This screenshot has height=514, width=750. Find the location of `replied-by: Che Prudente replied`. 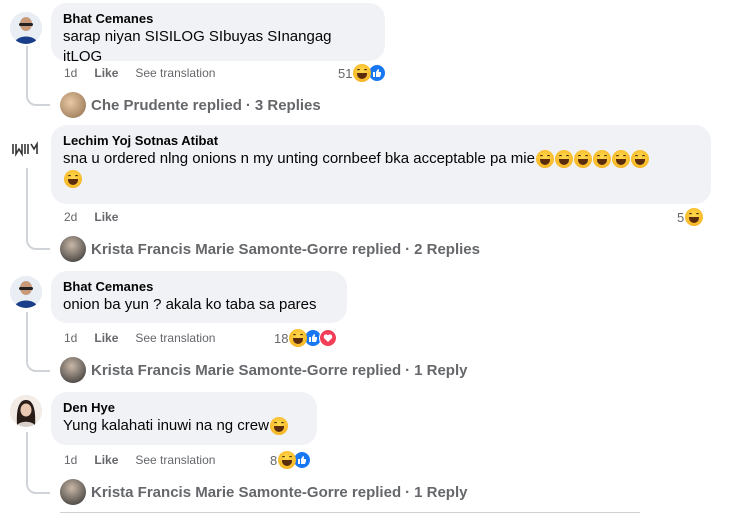

replied-by: Che Prudente replied is located at coordinates (166, 105).